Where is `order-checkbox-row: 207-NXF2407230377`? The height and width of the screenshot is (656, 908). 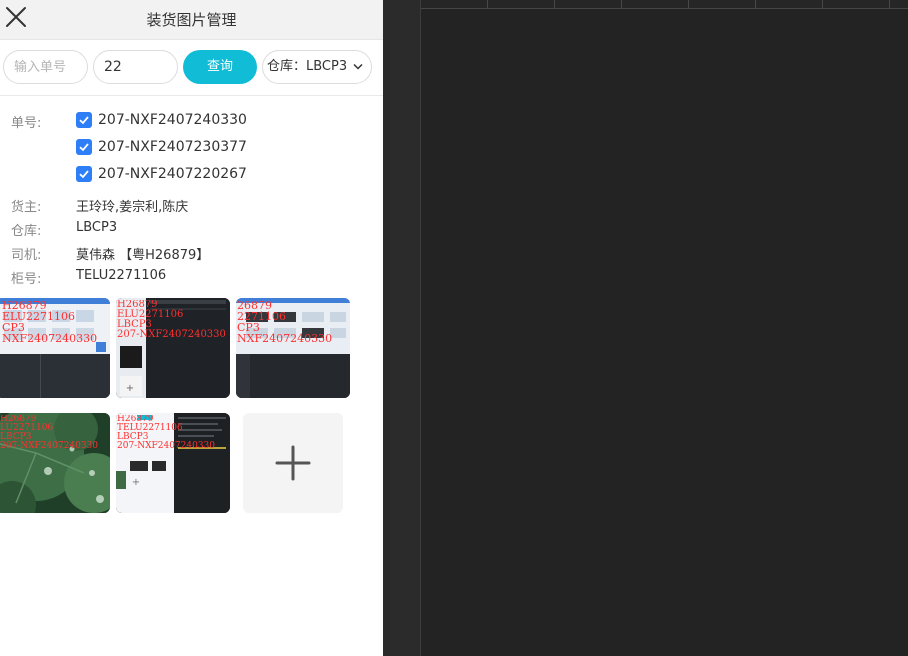
order-checkbox-row: 207-NXF2407230377 is located at coordinates (161, 147).